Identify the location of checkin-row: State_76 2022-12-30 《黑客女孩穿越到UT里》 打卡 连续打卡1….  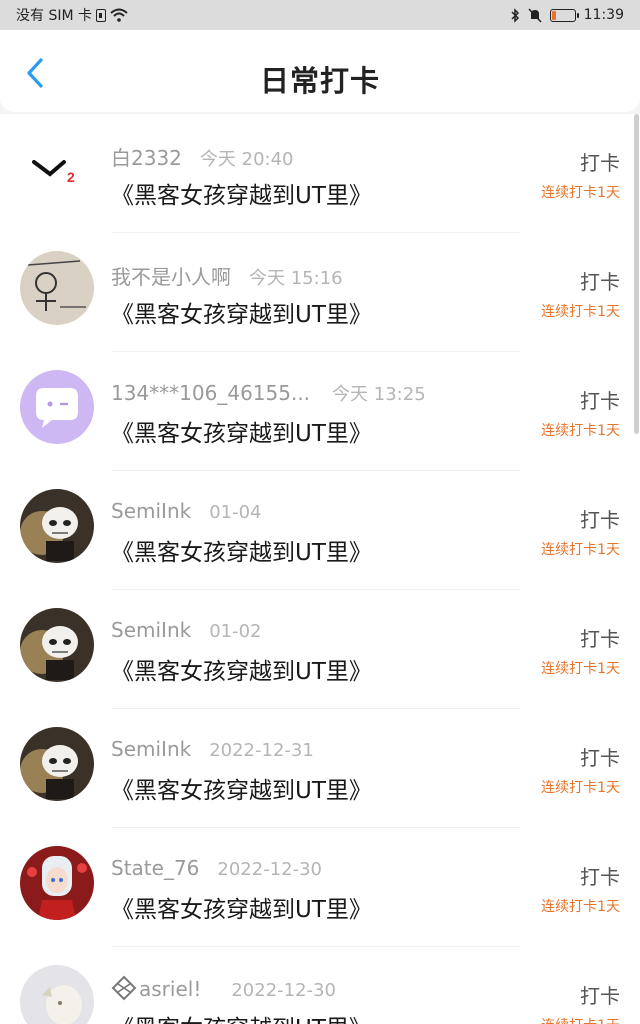
(320, 887).